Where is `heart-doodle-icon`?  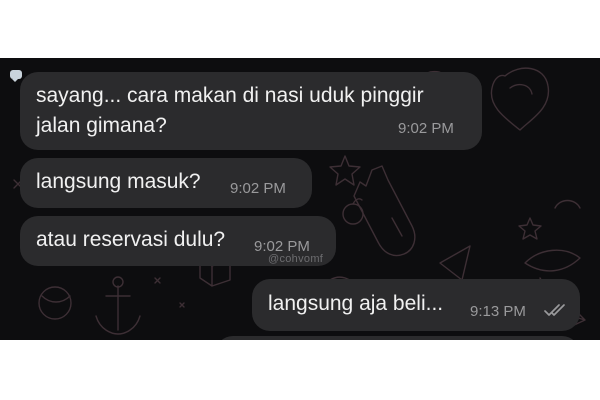
heart-doodle-icon is located at coordinates (520, 99).